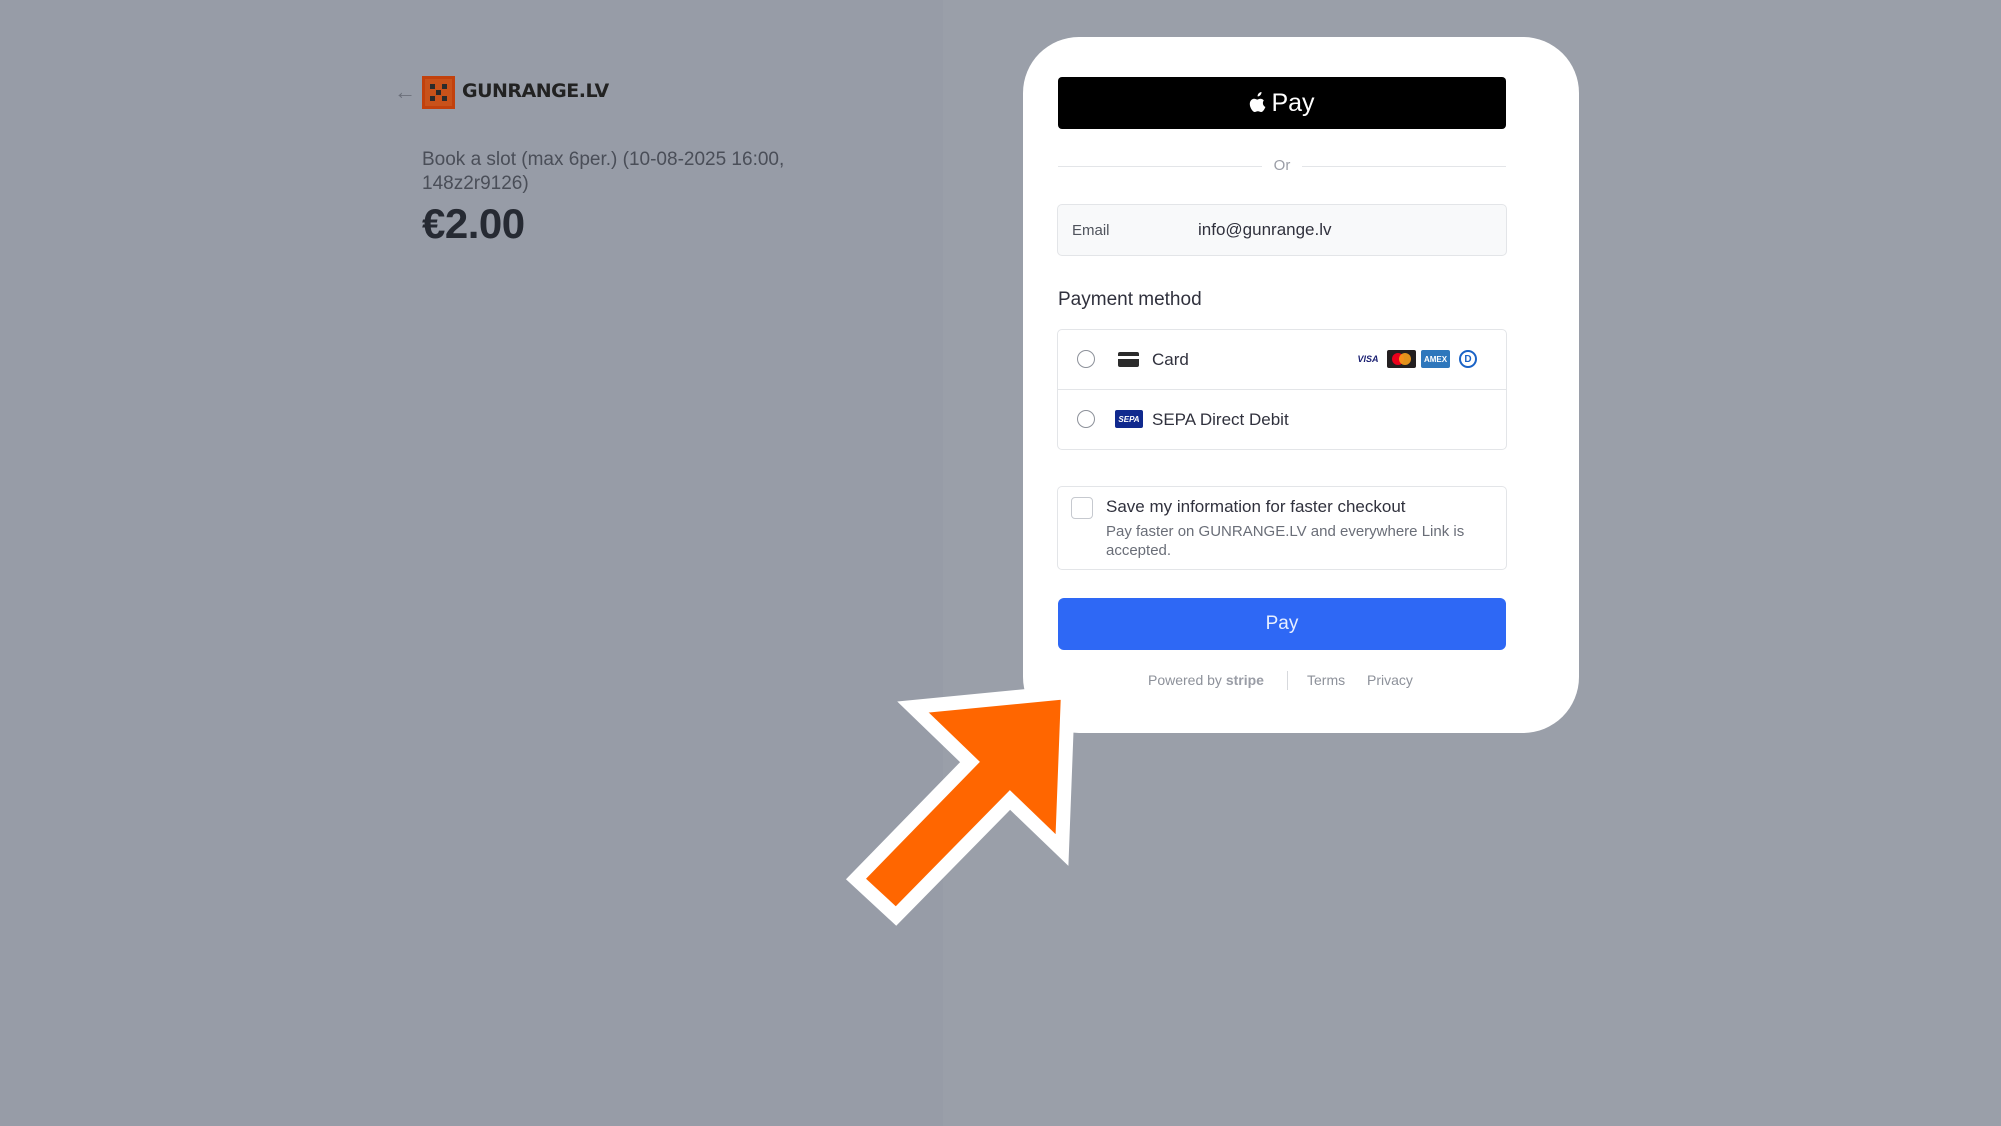 The image size is (2001, 1126). Describe the element at coordinates (1086, 419) in the screenshot. I see `sepa-radio` at that location.